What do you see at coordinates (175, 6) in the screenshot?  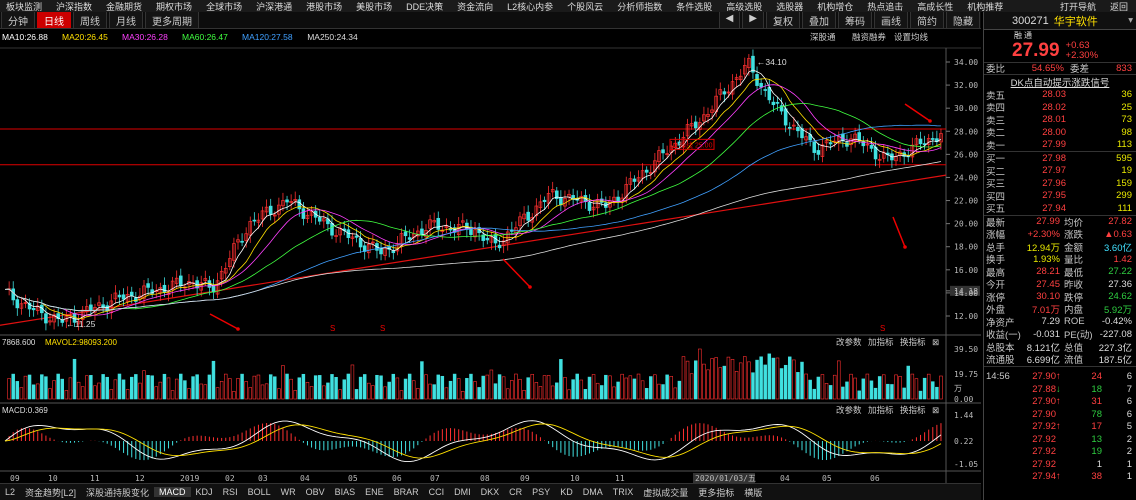 I see `top-menu-item: 期权市场` at bounding box center [175, 6].